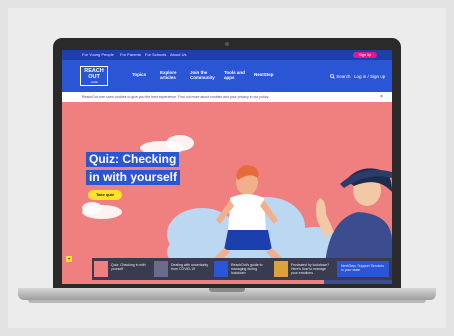 The width and height of the screenshot is (454, 336). I want to click on site-logo: REACH OUT .com, so click(94, 76).